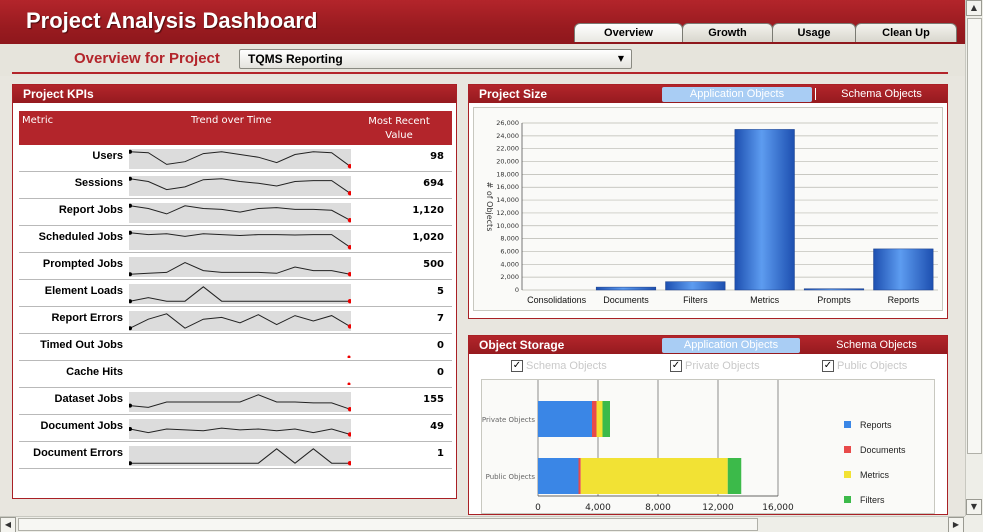  I want to click on kpi-row: Report Jobs 1,120, so click(235, 212).